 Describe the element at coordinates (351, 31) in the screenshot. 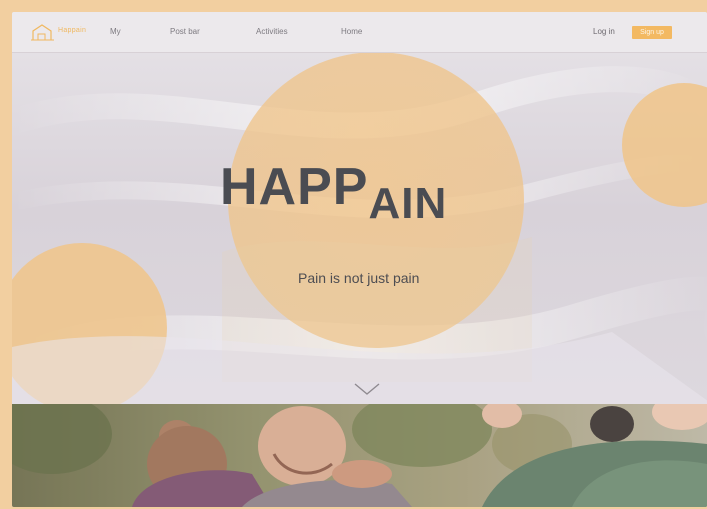

I see `nav-home: Home` at that location.